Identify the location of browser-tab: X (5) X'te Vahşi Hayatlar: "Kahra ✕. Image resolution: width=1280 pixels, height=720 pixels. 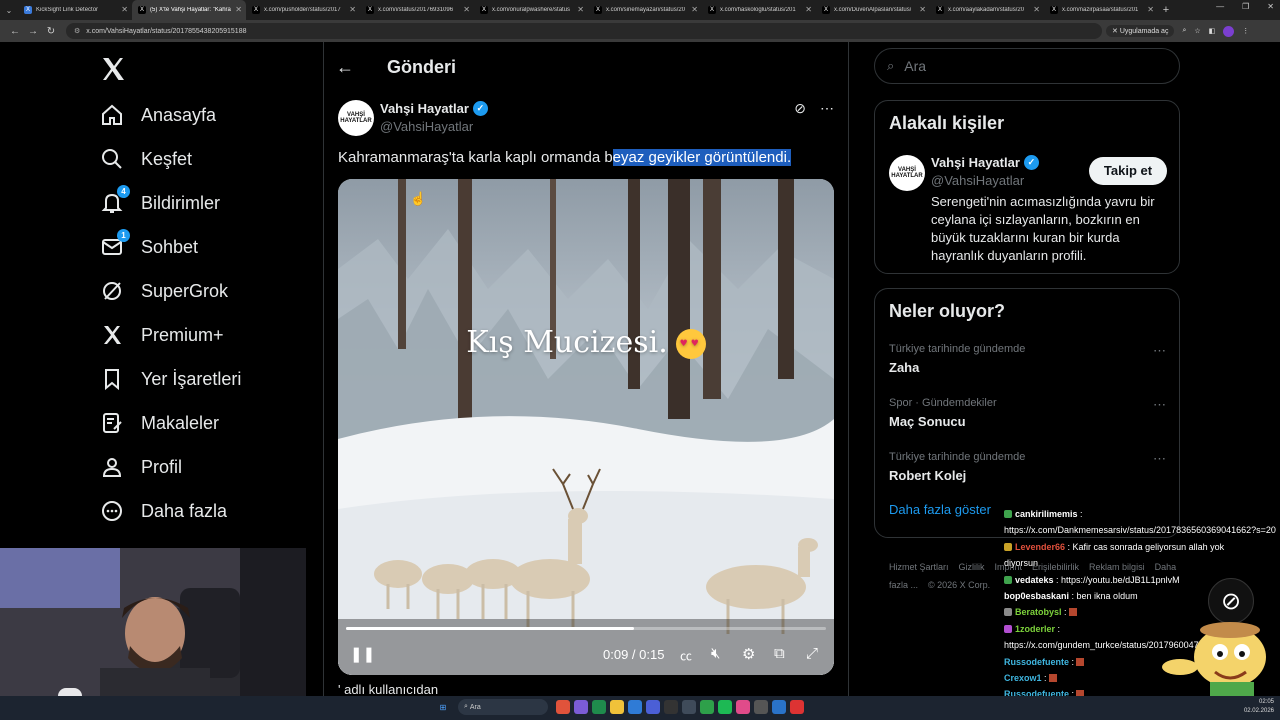
(189, 10).